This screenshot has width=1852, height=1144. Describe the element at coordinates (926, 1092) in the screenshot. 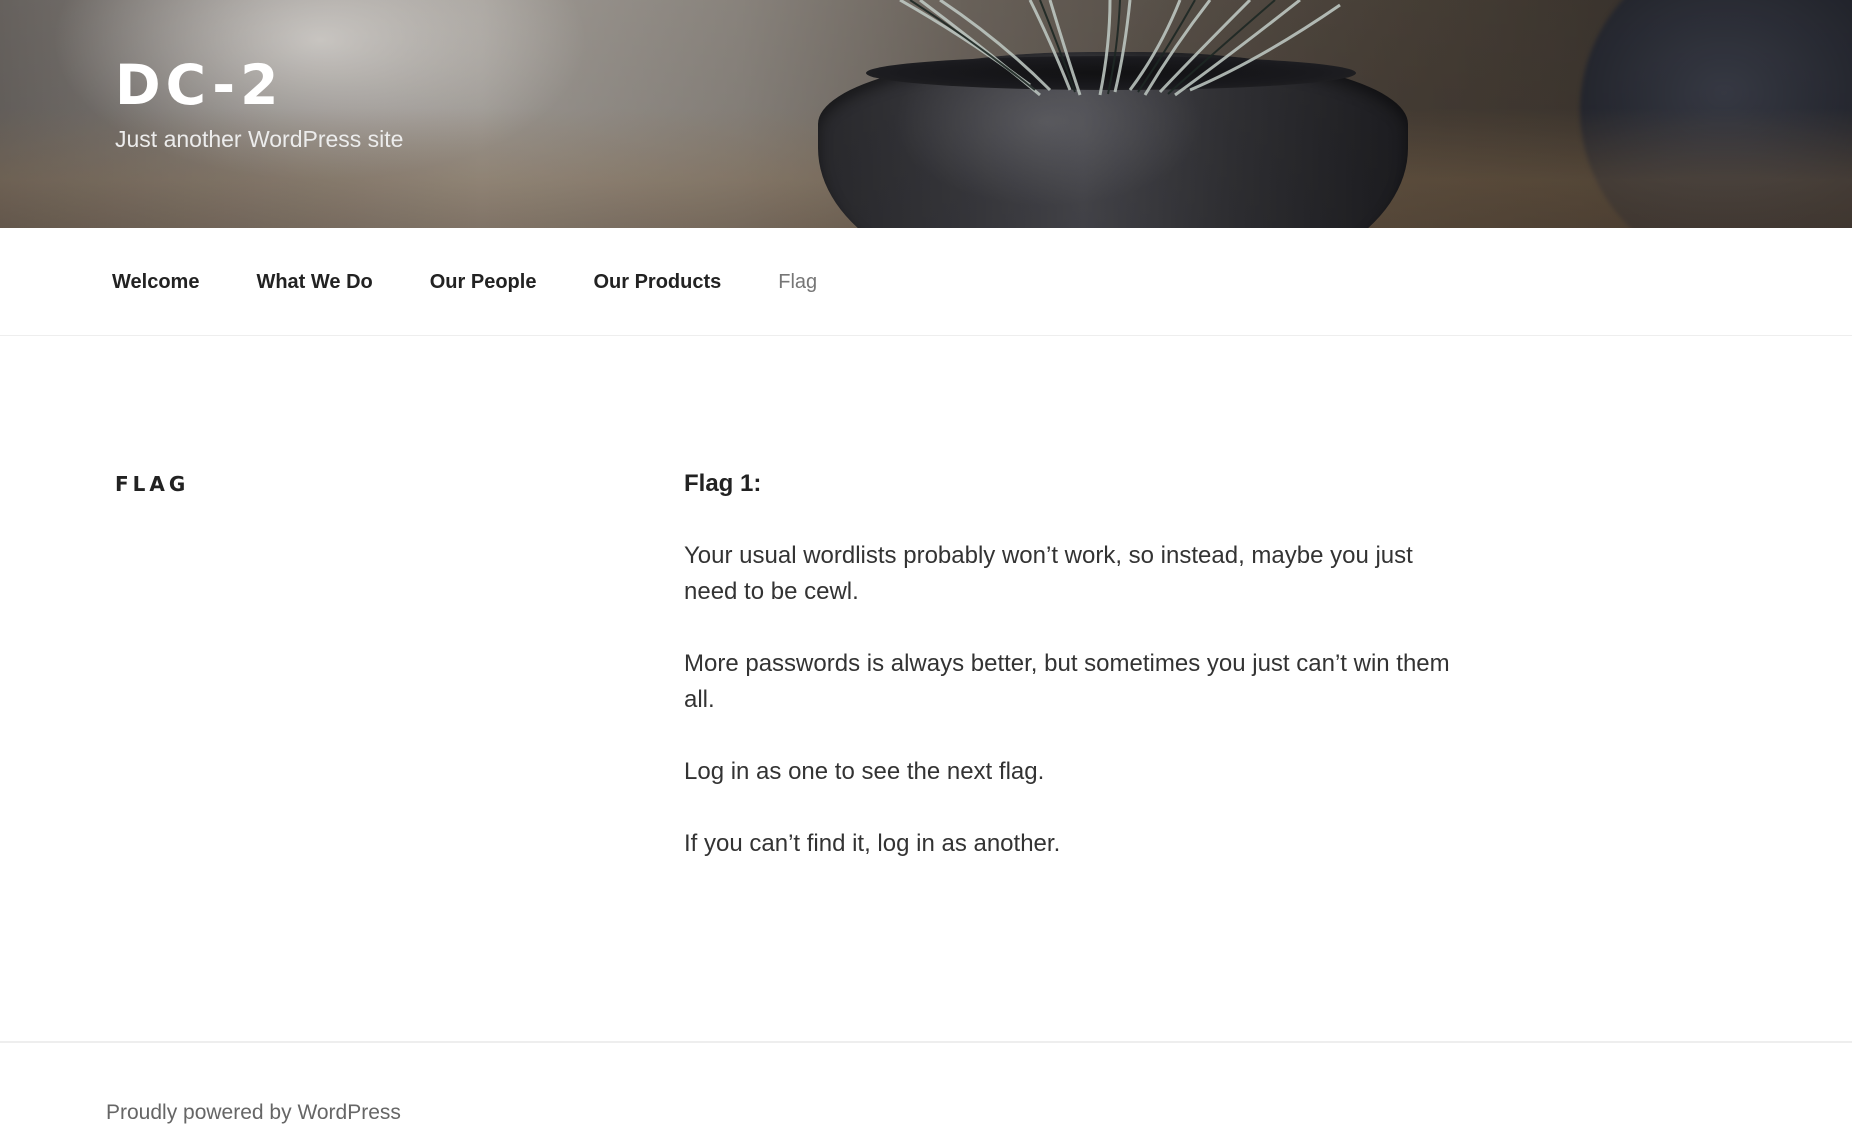

I see `site-footer: Proudly powered by WordPress` at that location.